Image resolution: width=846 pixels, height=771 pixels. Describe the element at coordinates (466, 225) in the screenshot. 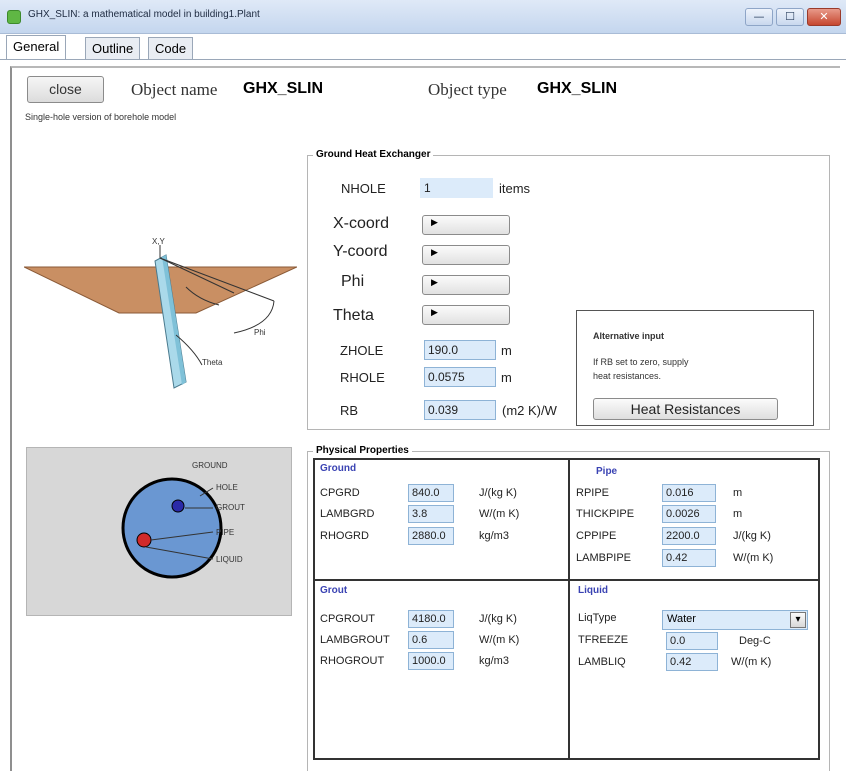

I see `xcoord-array-button: ▶` at that location.